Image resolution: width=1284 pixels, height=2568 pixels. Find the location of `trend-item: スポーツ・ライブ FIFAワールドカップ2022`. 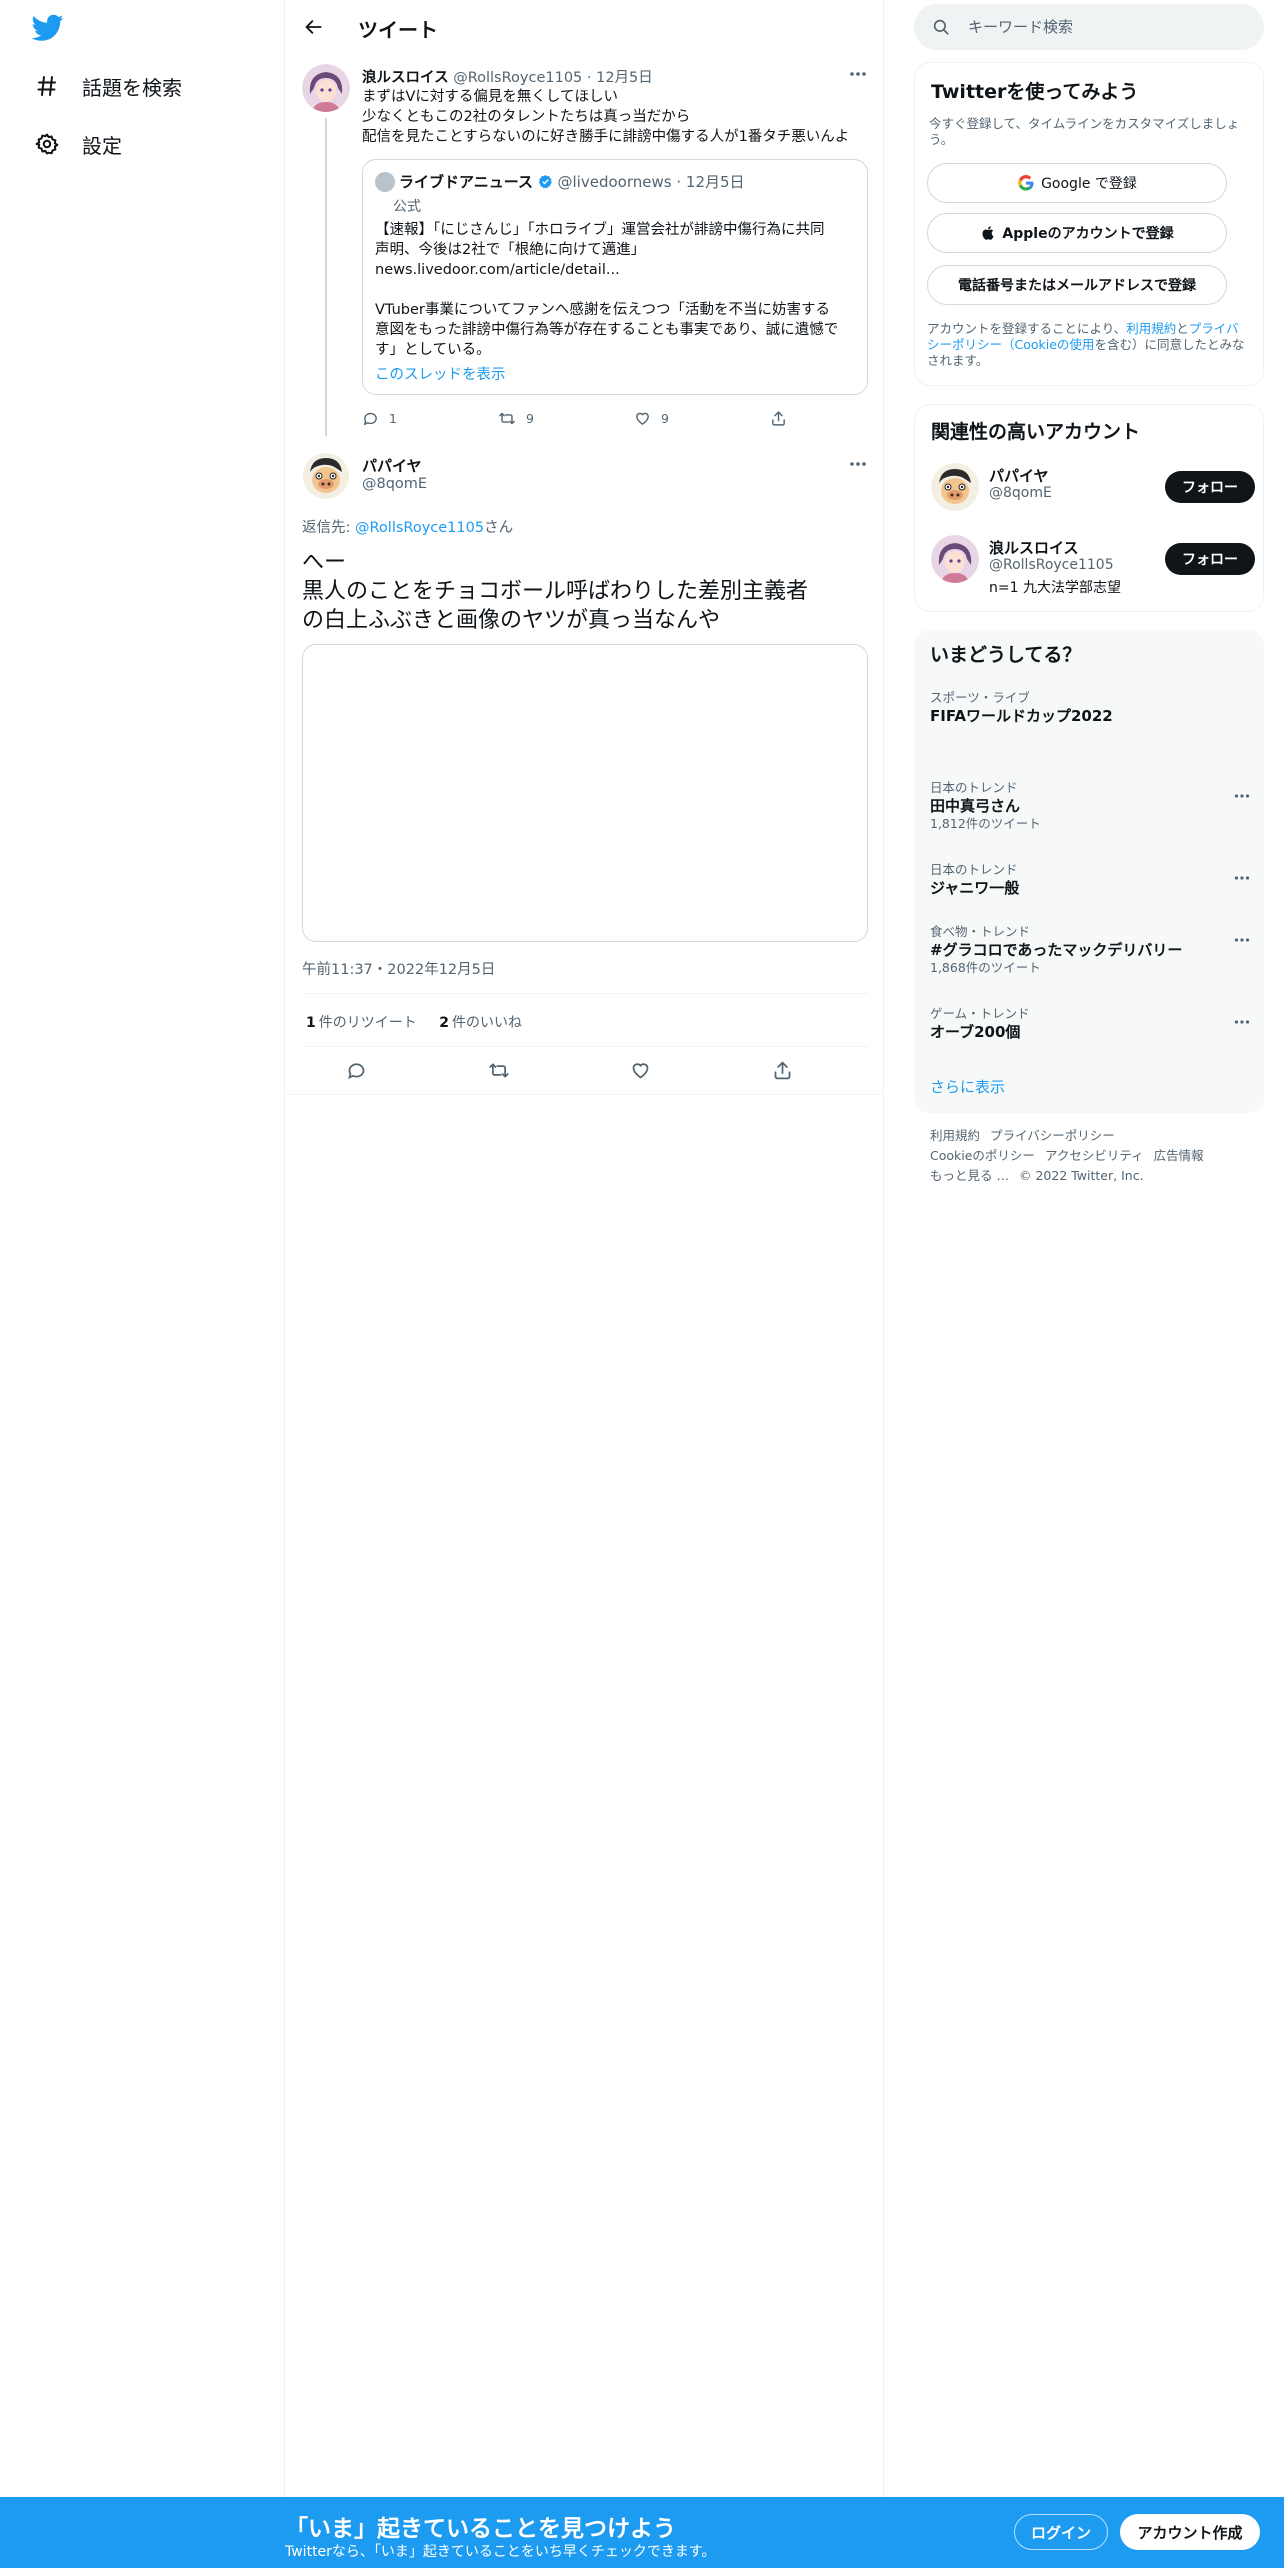

trend-item: スポーツ・ライブ FIFAワールドカップ2022 is located at coordinates (1090, 708).